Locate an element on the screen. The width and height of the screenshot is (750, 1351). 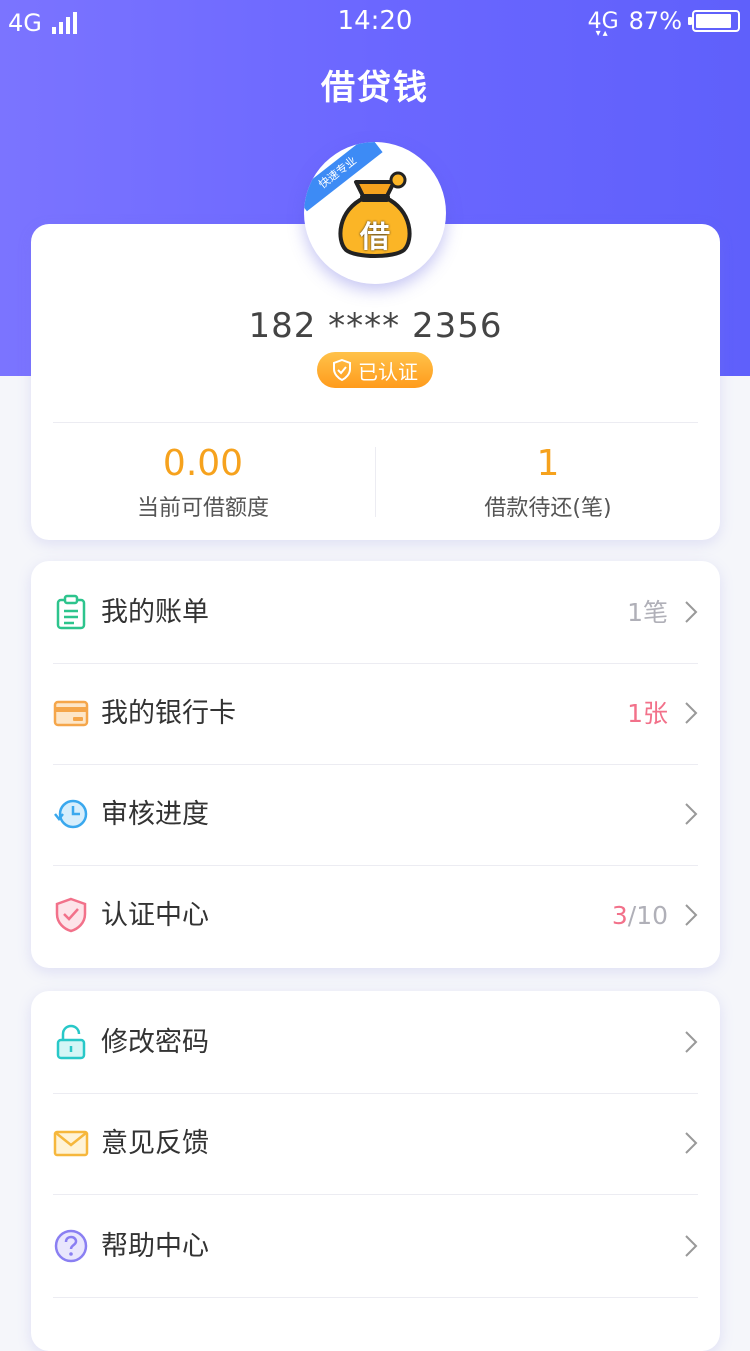
menu-label: 我的账单 is located at coordinates (155, 612).